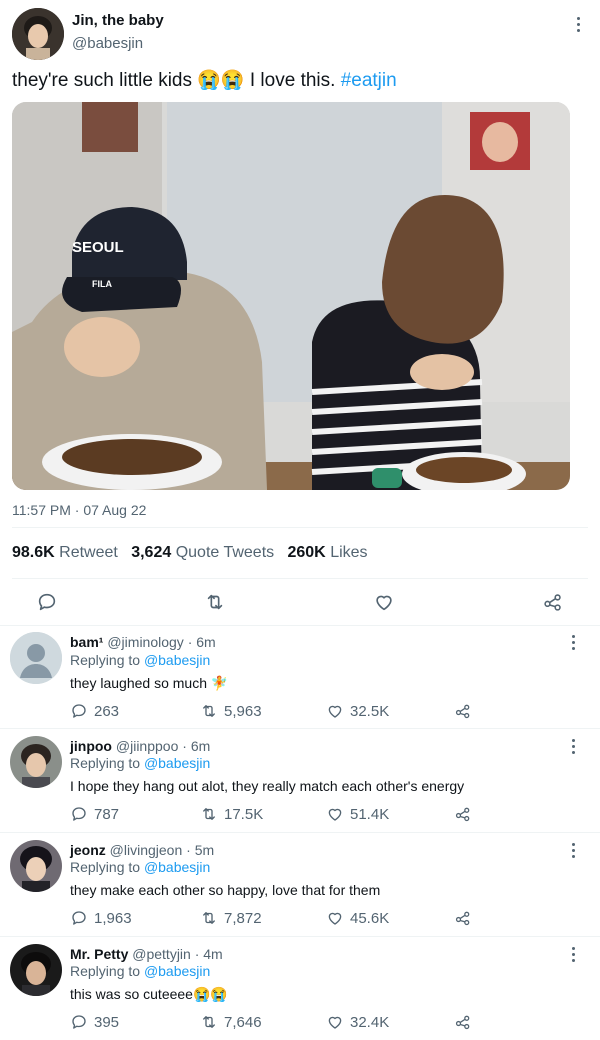 The image size is (600, 1040). I want to click on like-button, so click(384, 602).